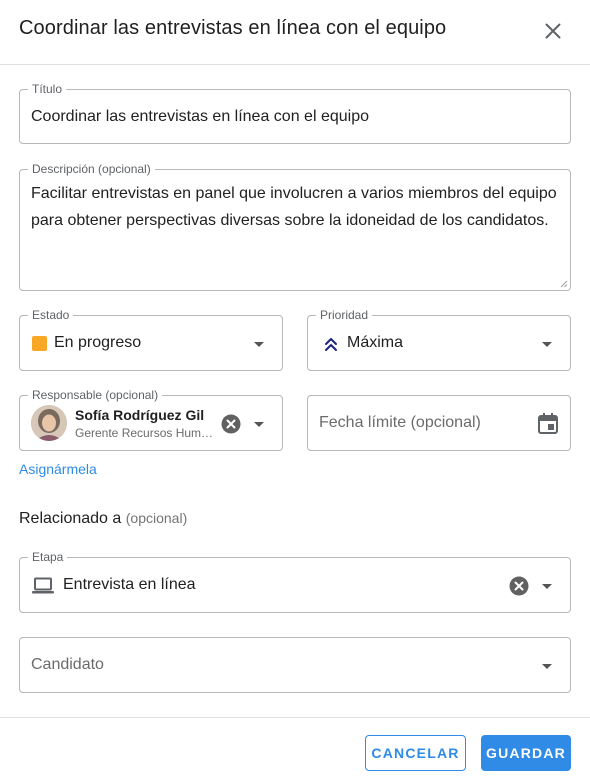 This screenshot has height=781, width=590. Describe the element at coordinates (344, 315) in the screenshot. I see `priority-select-label: Prioridad` at that location.